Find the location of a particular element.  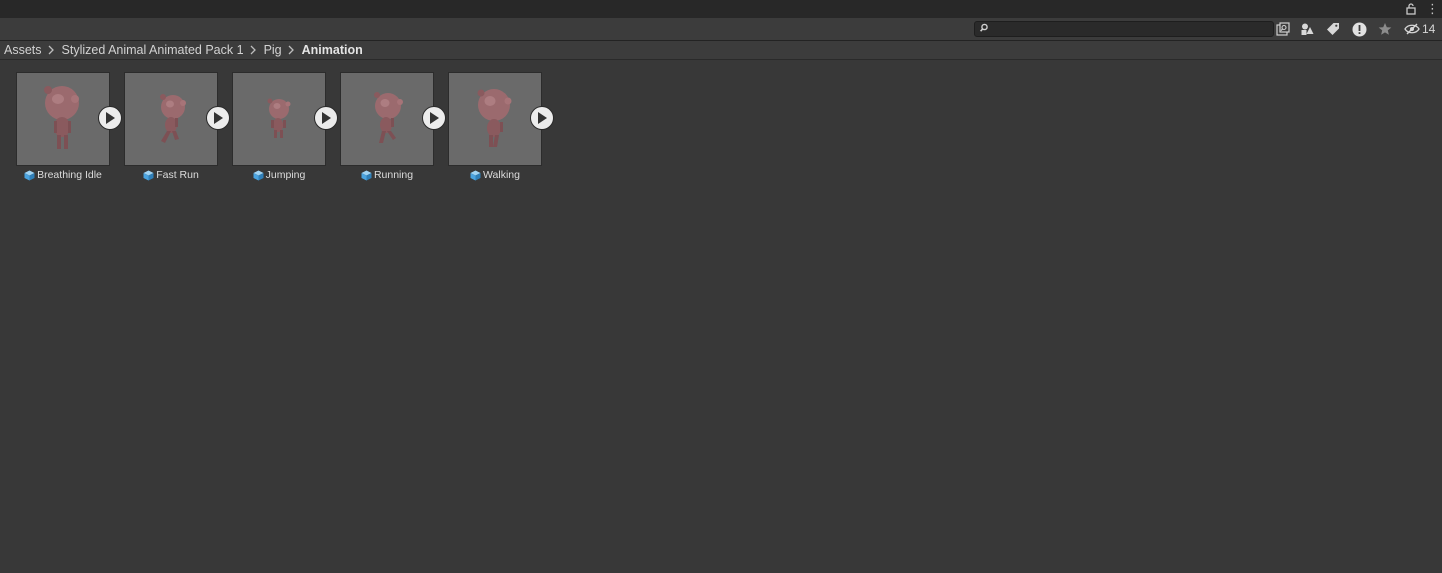

hidden-count: 14 is located at coordinates (1429, 29).